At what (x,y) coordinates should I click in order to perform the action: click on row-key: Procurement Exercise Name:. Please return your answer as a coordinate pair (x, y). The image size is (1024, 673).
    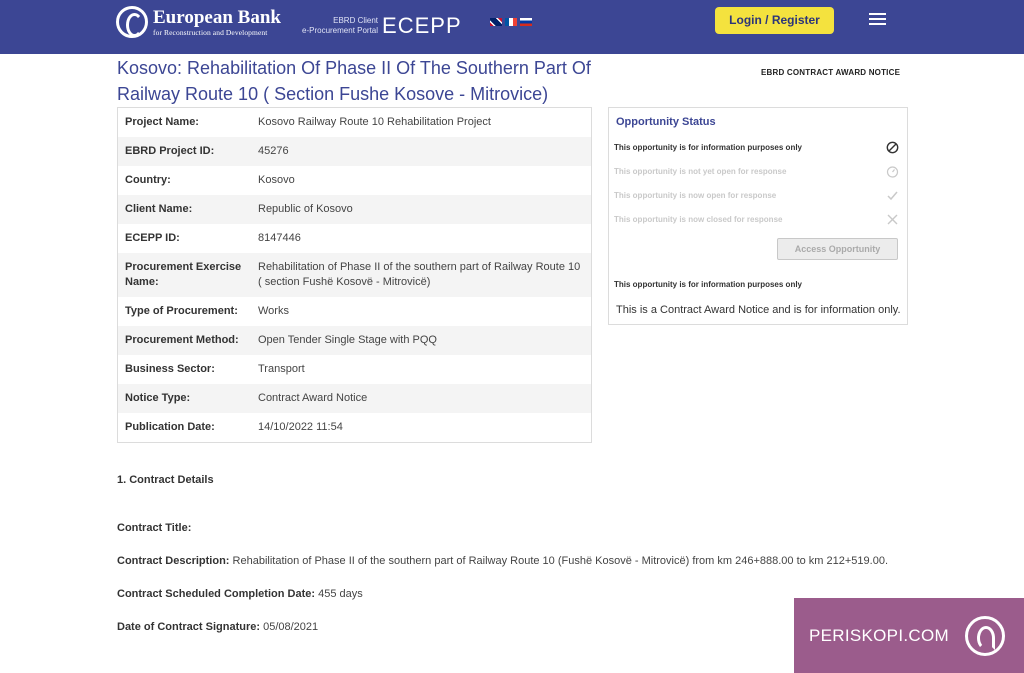
    Looking at the image, I should click on (183, 274).